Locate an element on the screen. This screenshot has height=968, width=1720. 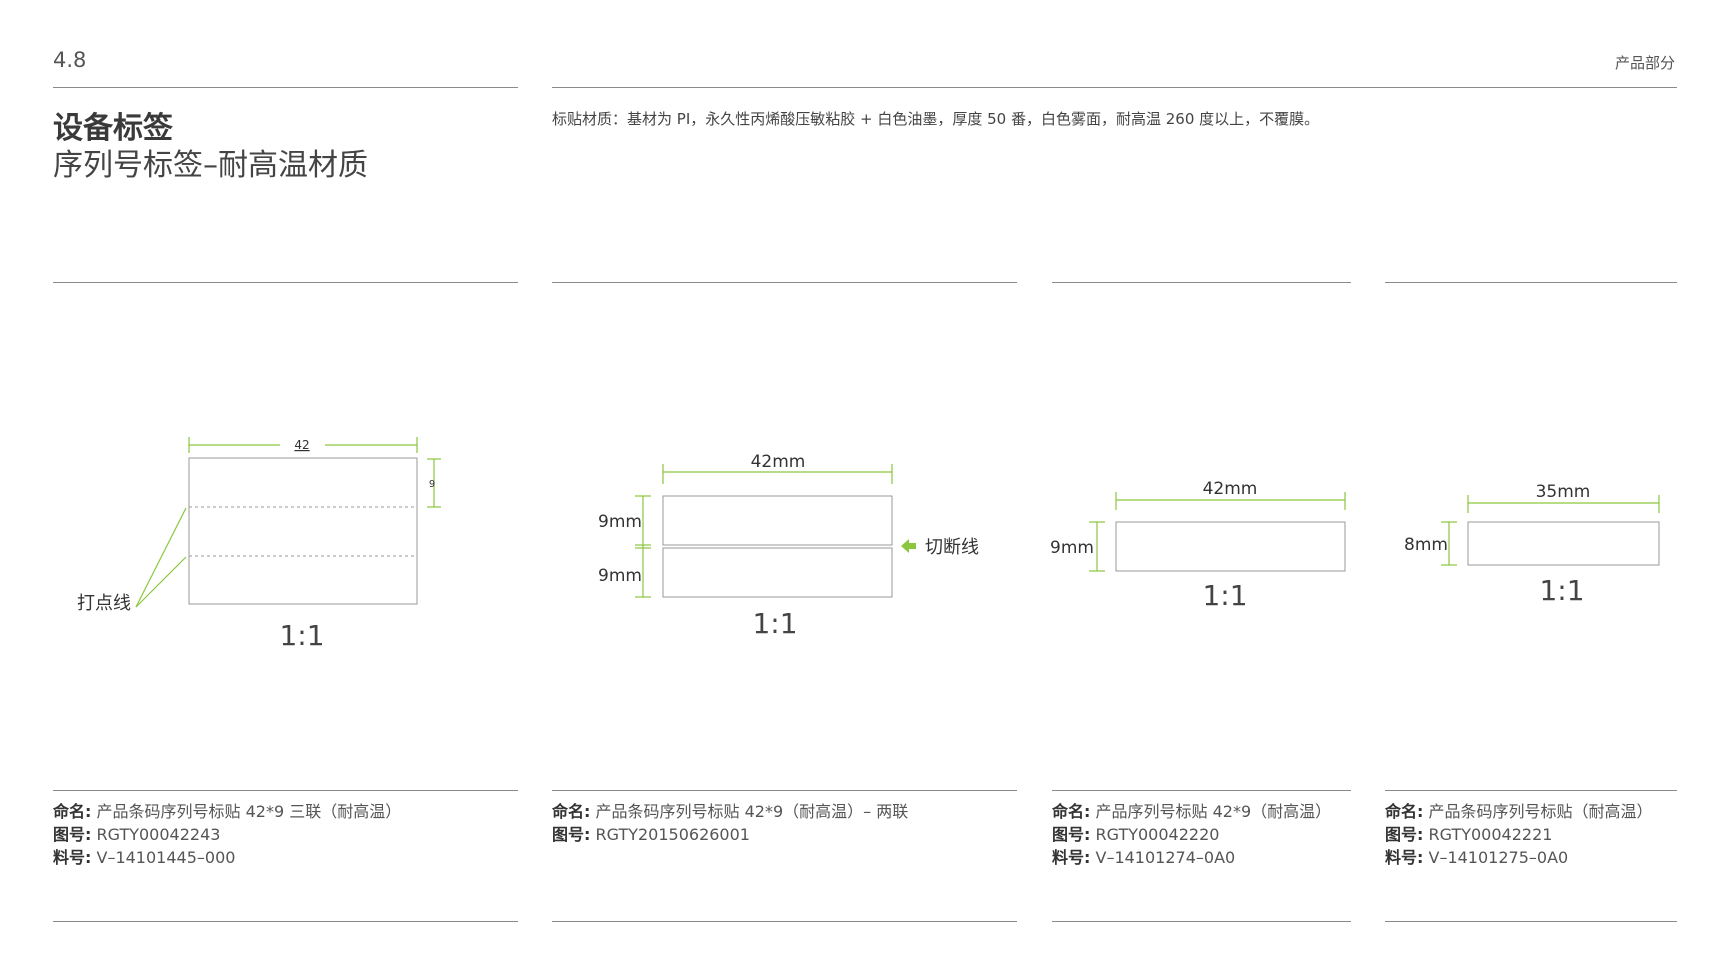
info-value: RGTY00042221 is located at coordinates (1490, 834).